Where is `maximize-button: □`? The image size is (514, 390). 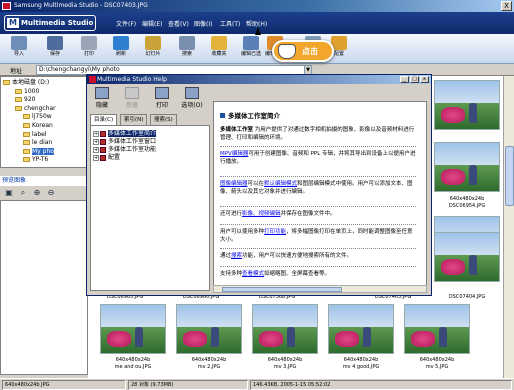 maximize-button: □ is located at coordinates (414, 79).